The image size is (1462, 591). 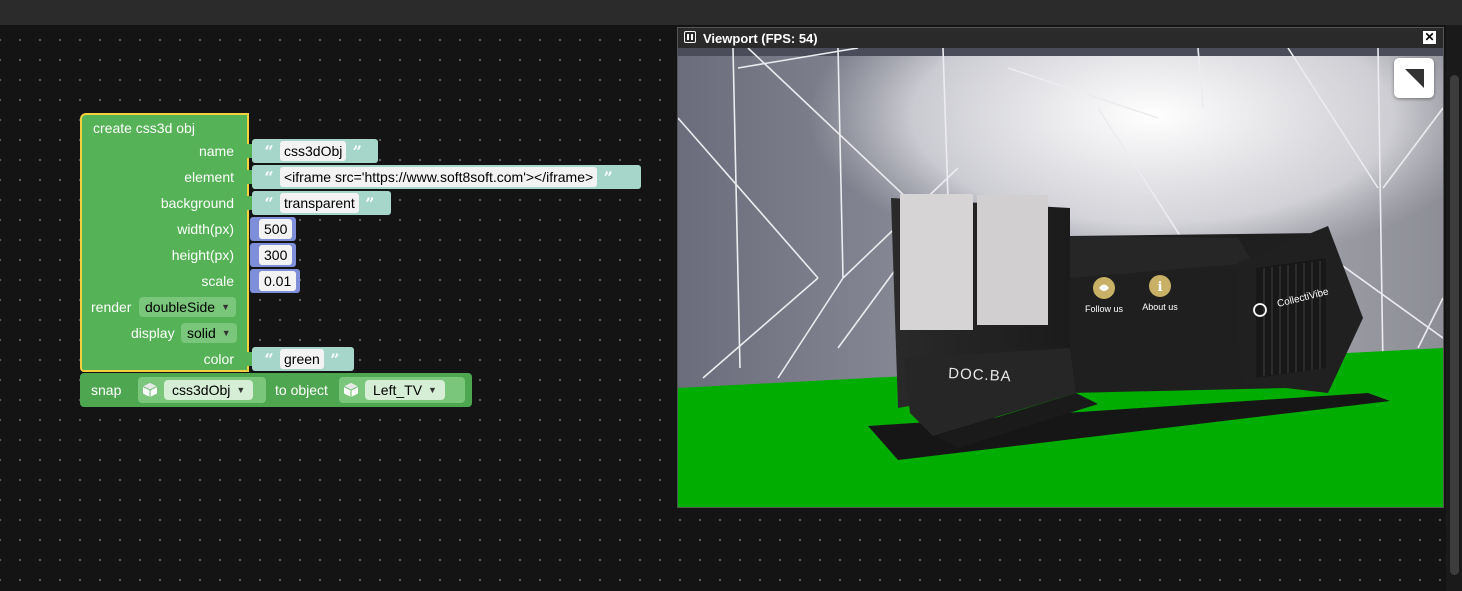 I want to click on viewport-title: Viewport (FPS: 54), so click(x=760, y=38).